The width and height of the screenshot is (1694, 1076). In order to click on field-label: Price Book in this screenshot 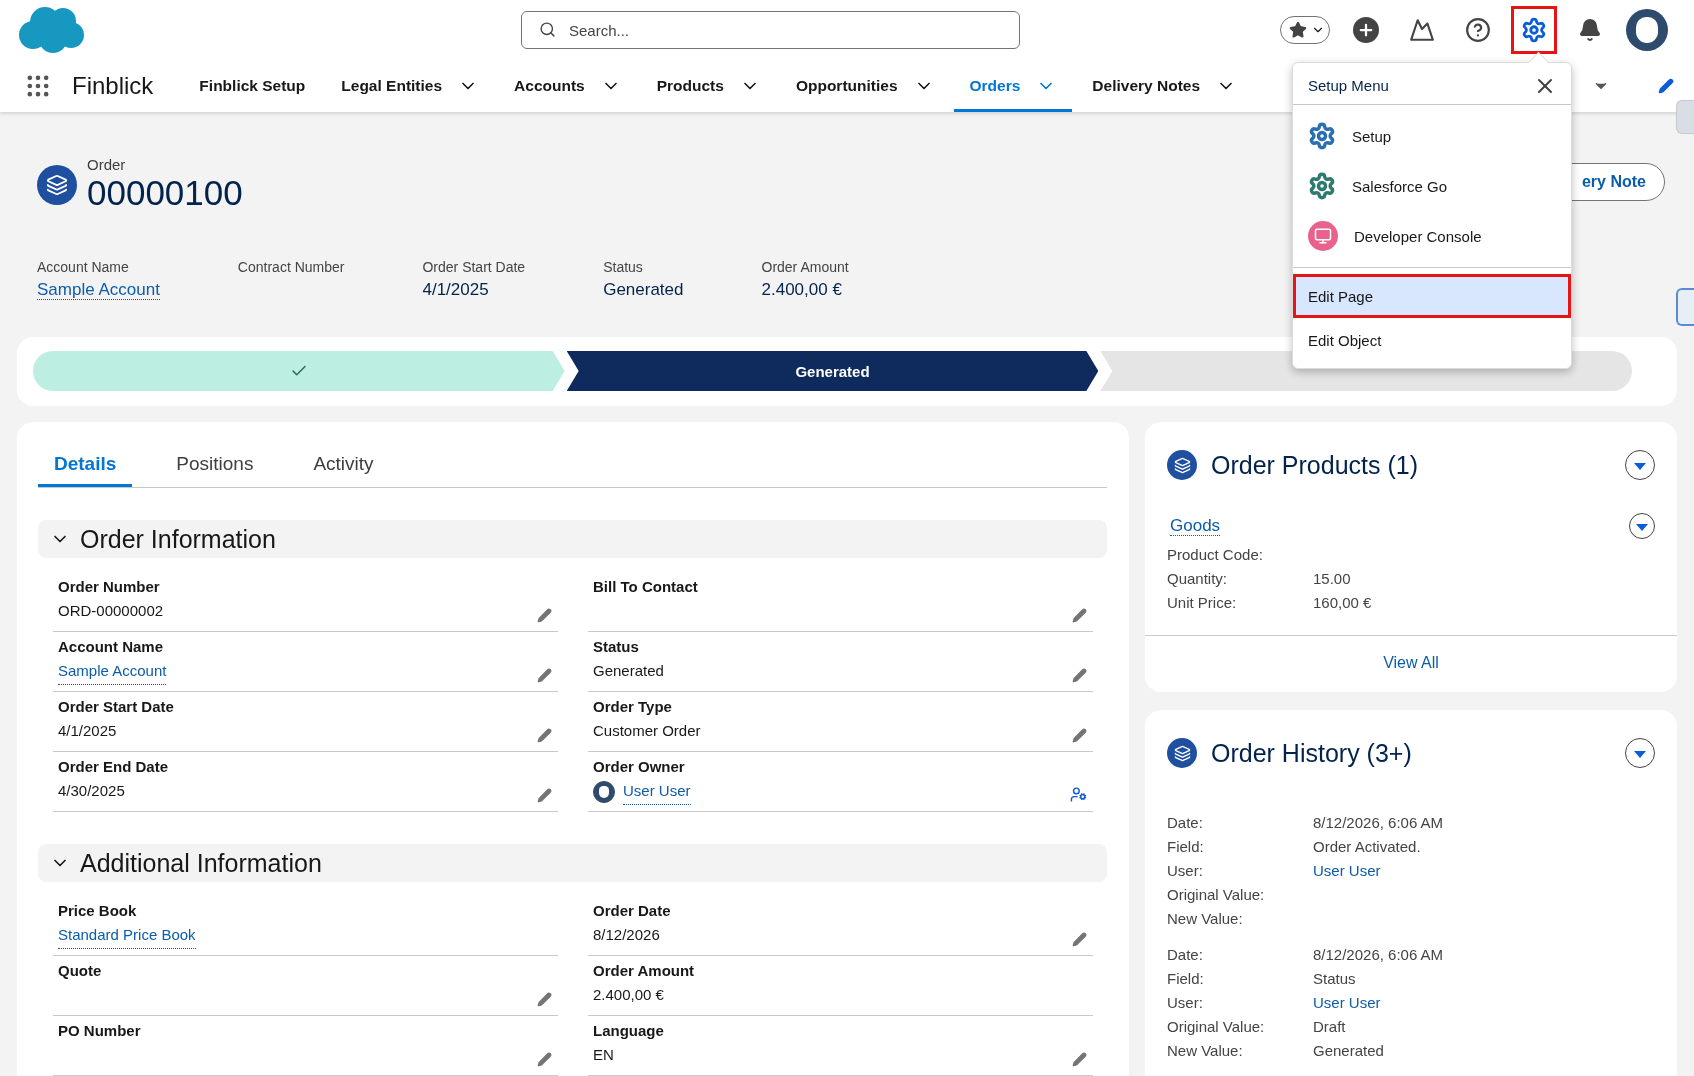, I will do `click(98, 911)`.